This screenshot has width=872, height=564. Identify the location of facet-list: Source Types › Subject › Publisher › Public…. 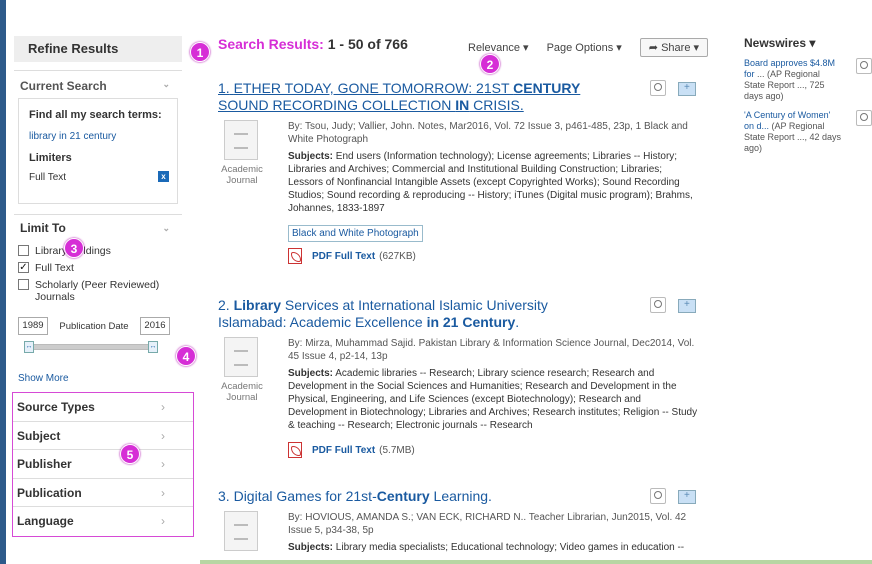
(103, 464).